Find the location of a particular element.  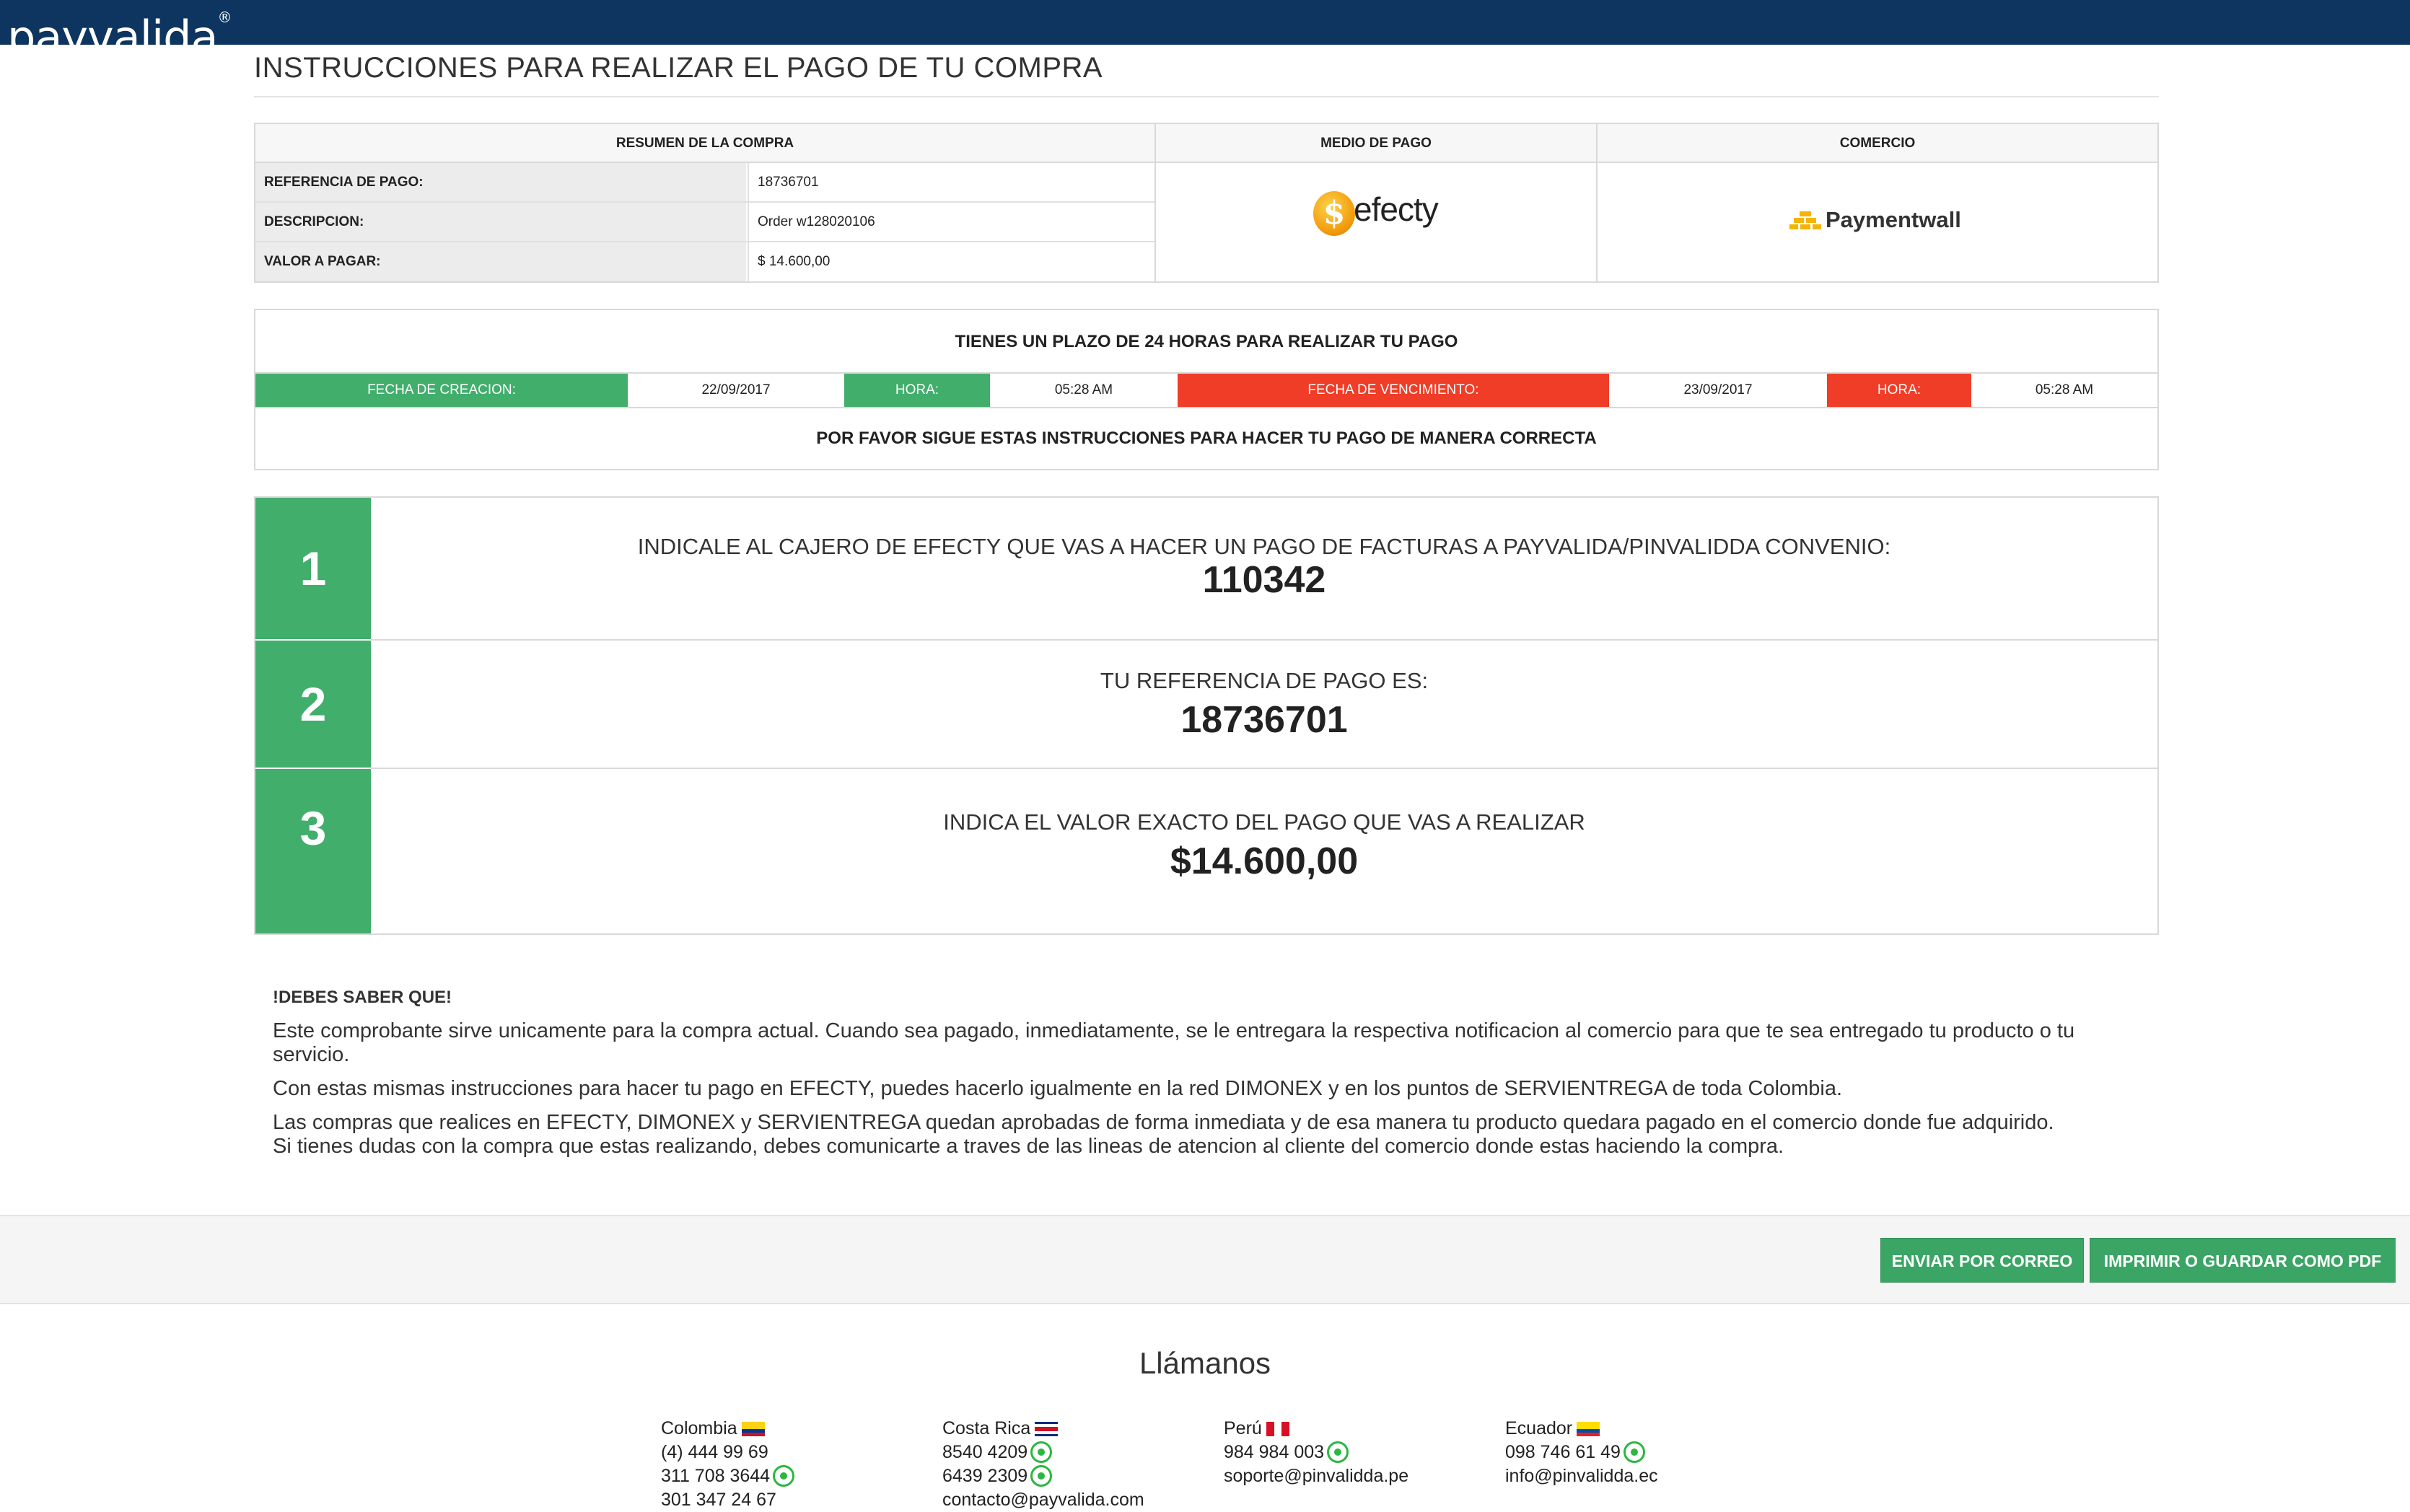

creation-hour-label: HORA: is located at coordinates (917, 390).